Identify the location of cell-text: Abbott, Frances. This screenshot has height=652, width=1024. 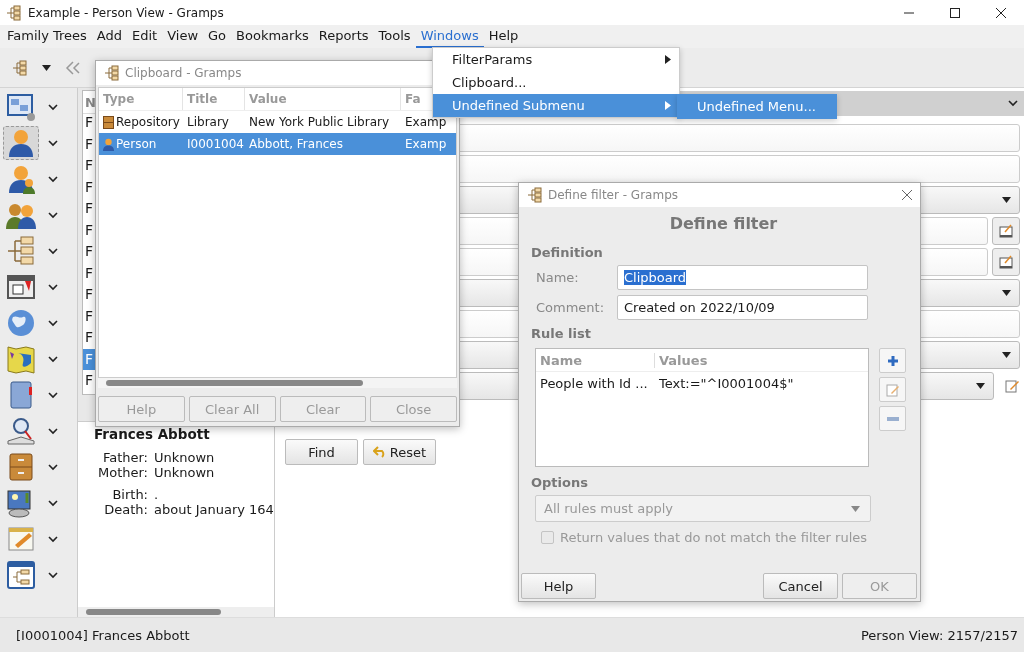
(296, 144).